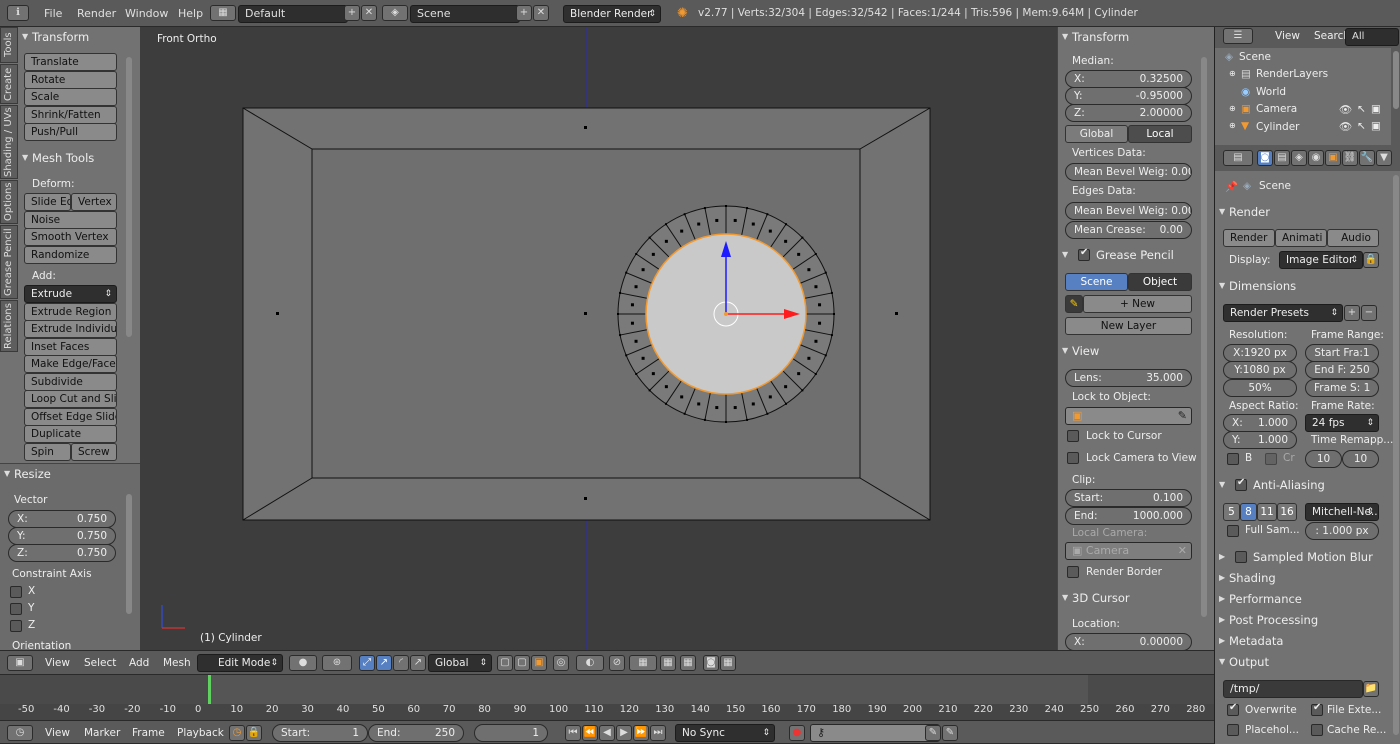 The image size is (1400, 744). What do you see at coordinates (1282, 158) in the screenshot?
I see `render-layers-tab-icon: ▤` at bounding box center [1282, 158].